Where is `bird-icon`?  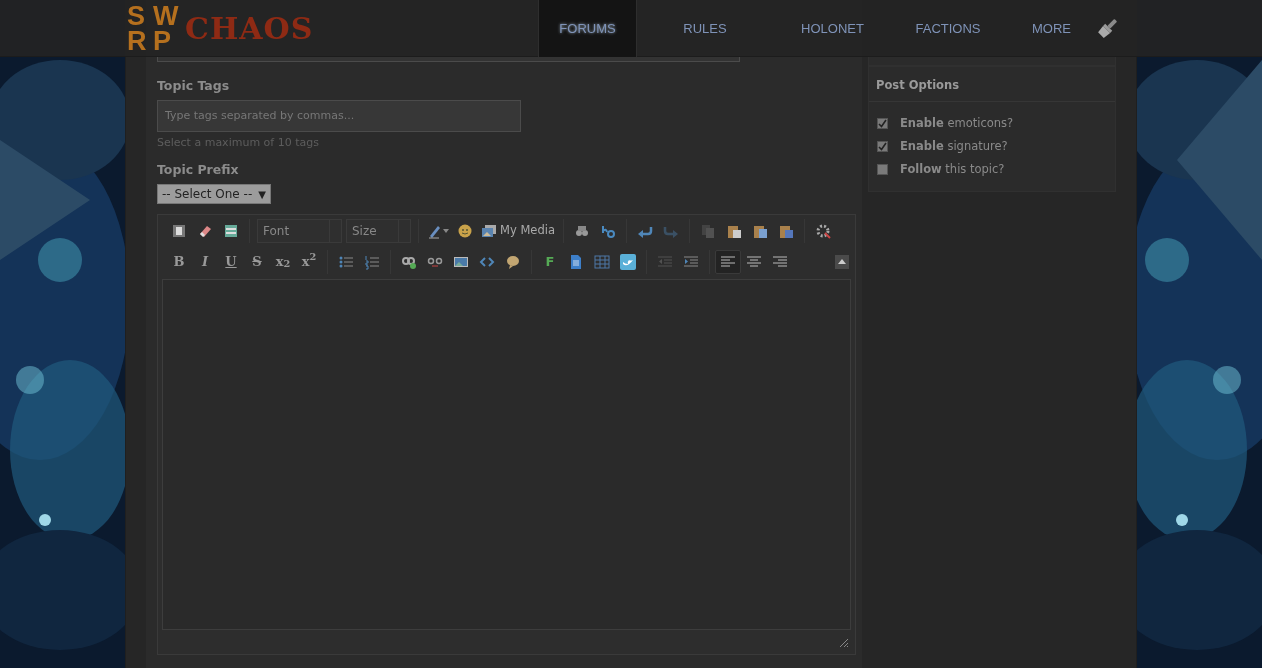 bird-icon is located at coordinates (628, 261).